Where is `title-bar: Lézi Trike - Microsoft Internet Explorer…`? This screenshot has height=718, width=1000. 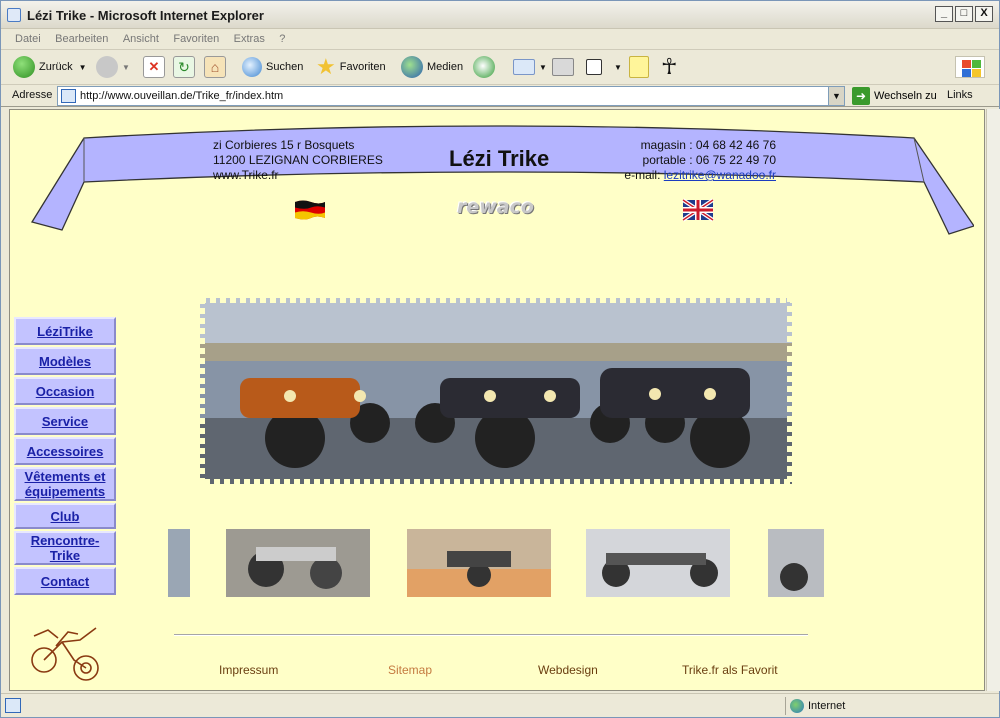 title-bar: Lézi Trike - Microsoft Internet Explorer… is located at coordinates (500, 15).